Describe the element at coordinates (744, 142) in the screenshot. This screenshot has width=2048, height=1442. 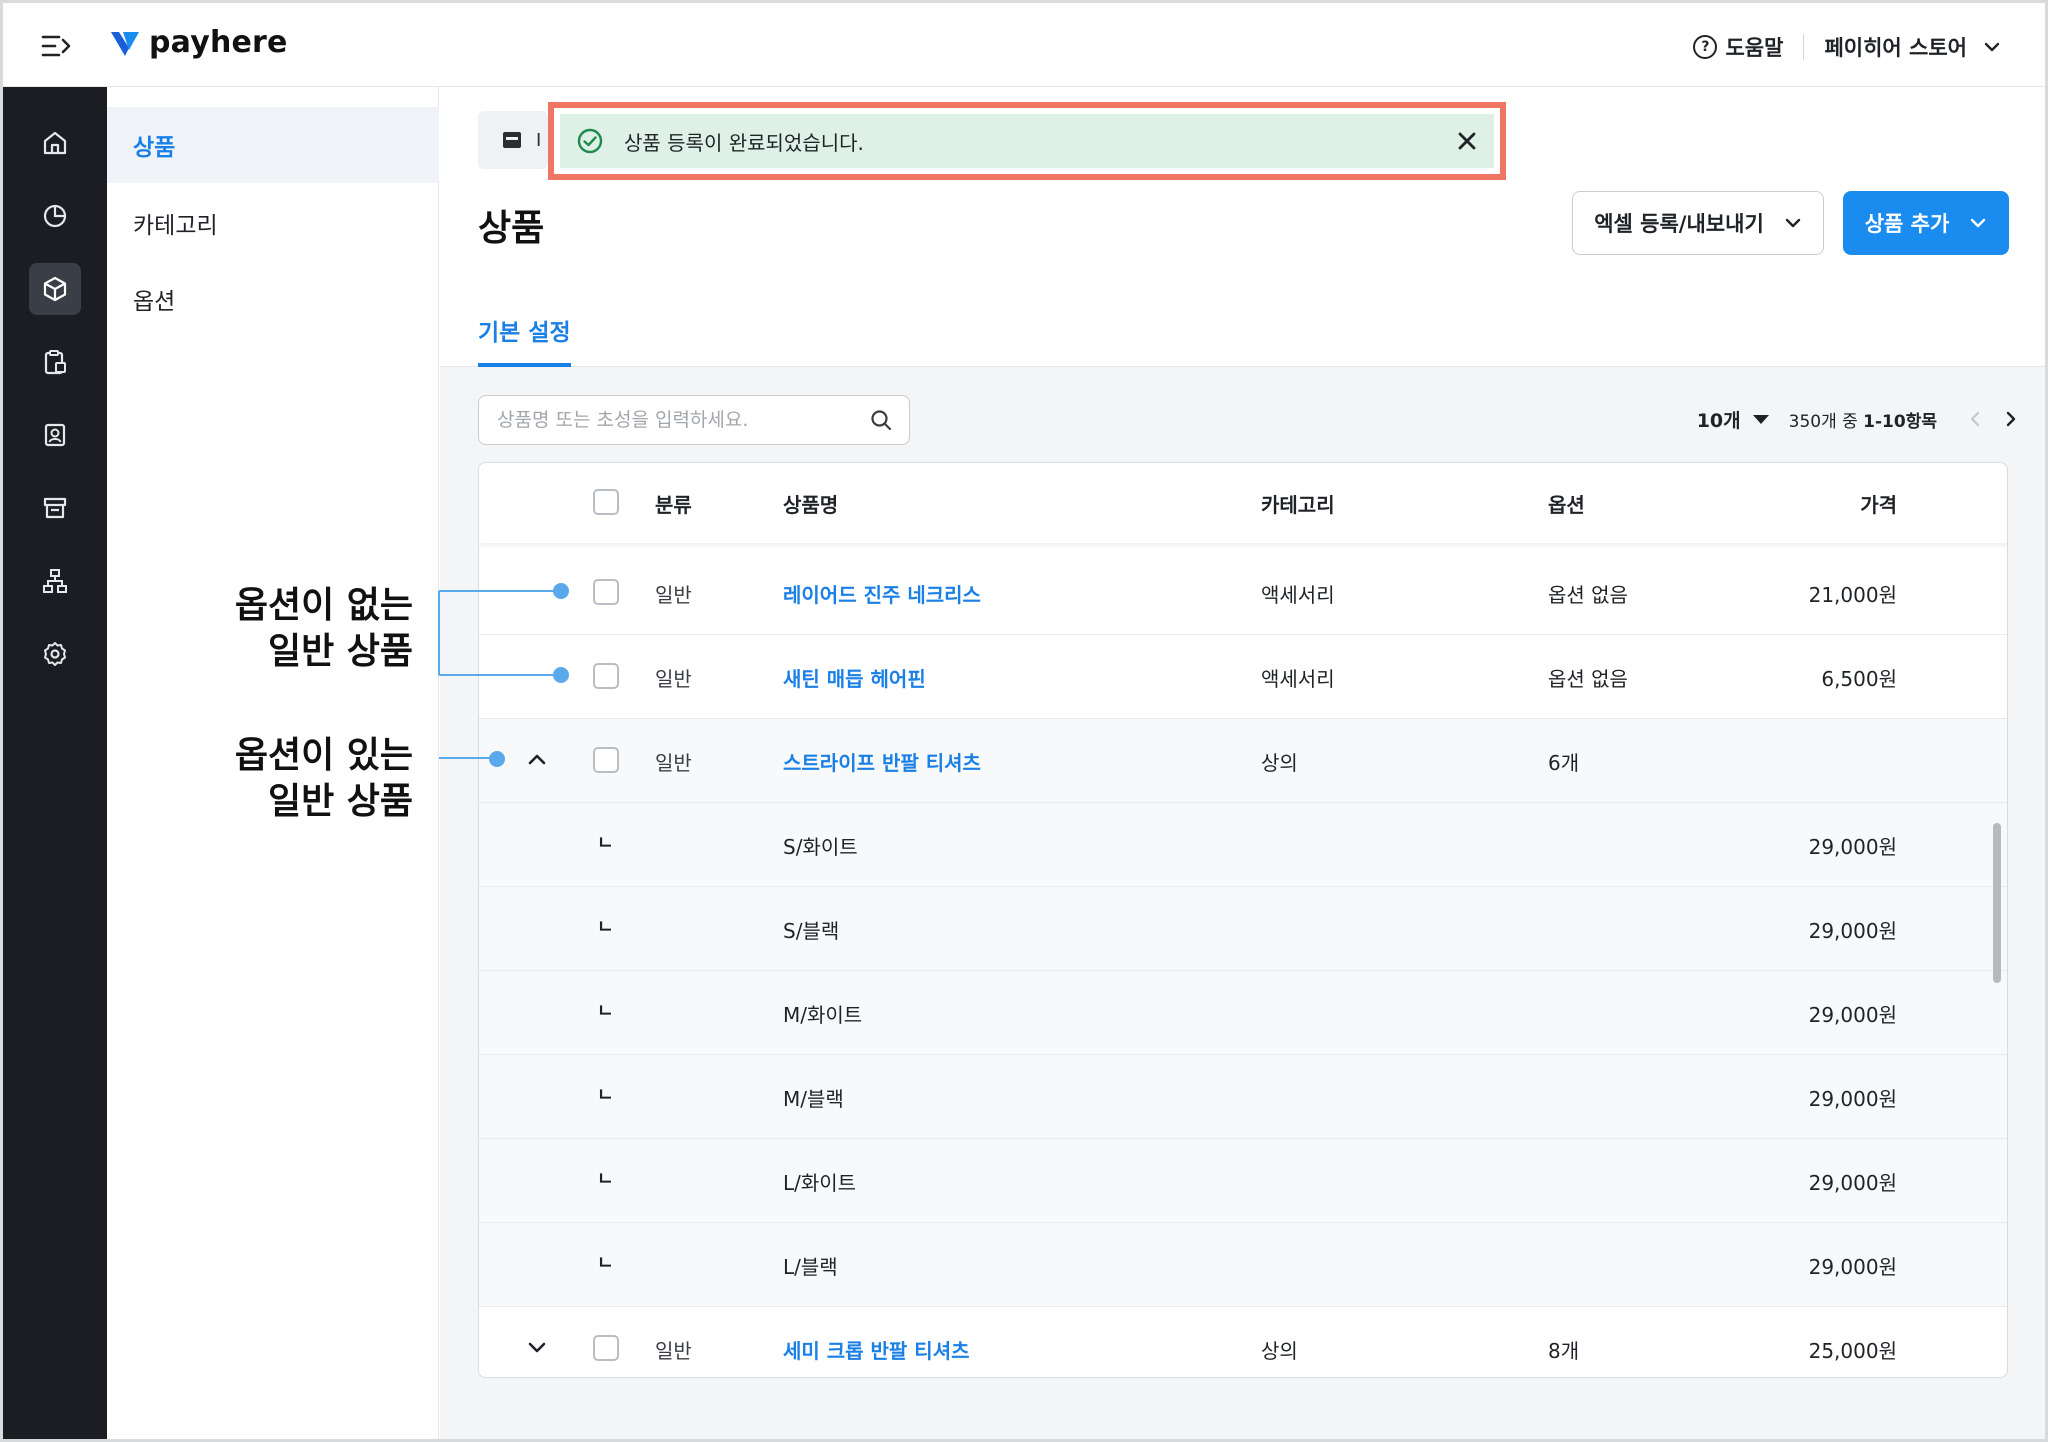
I see `toast-message: 상품 등록이 완료되었습니다.` at that location.